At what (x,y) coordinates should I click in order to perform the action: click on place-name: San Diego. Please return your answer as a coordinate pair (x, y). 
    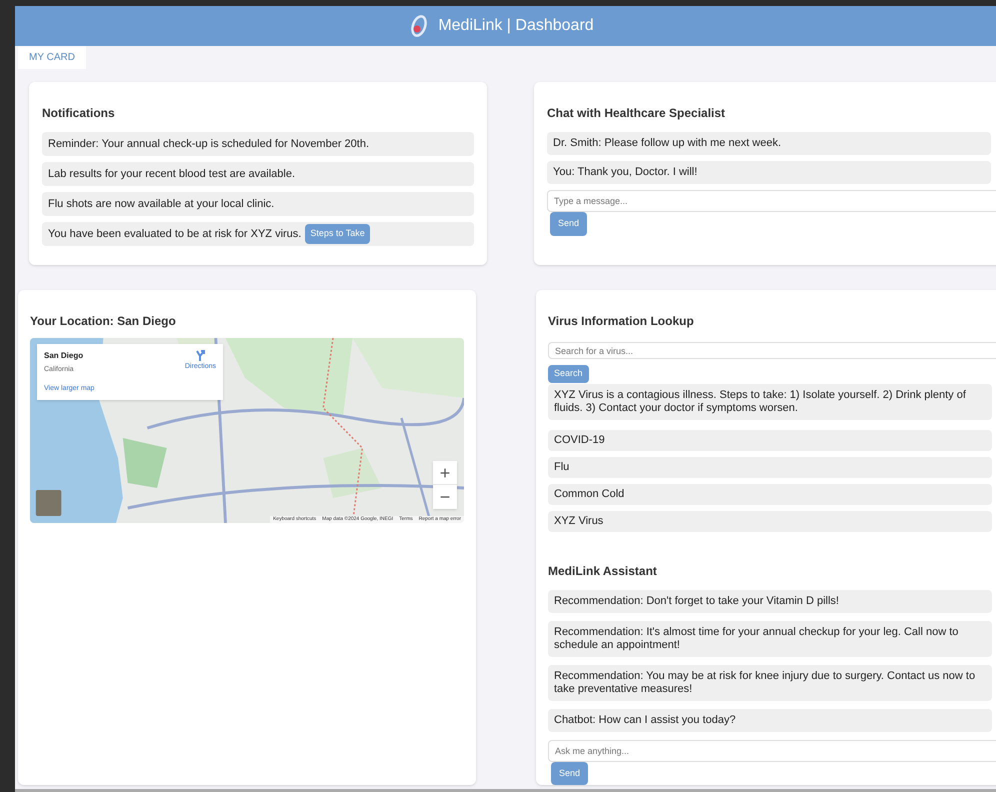
    Looking at the image, I should click on (64, 356).